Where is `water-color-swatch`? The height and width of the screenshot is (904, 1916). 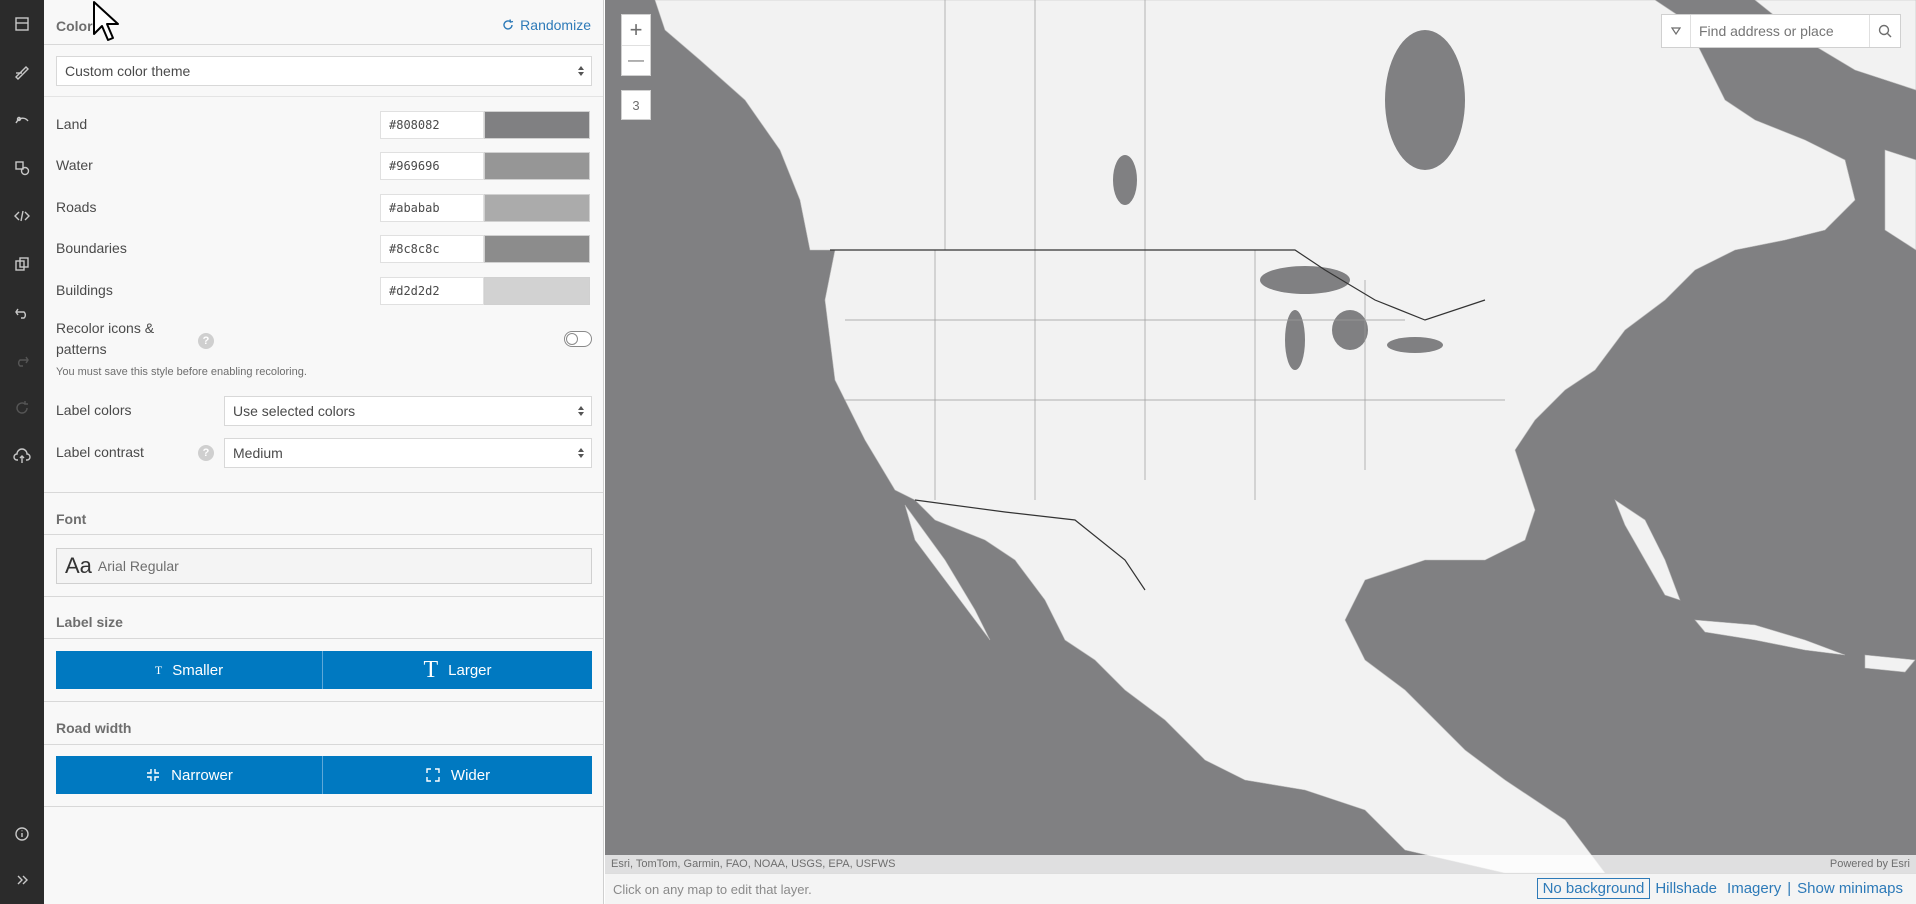 water-color-swatch is located at coordinates (537, 166).